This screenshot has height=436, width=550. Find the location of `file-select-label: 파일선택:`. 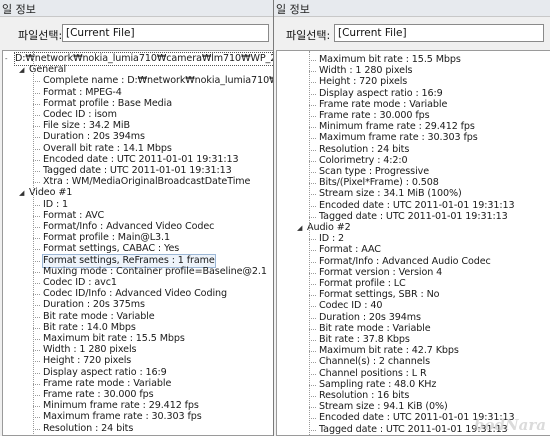

file-select-label: 파일선택: is located at coordinates (308, 35).